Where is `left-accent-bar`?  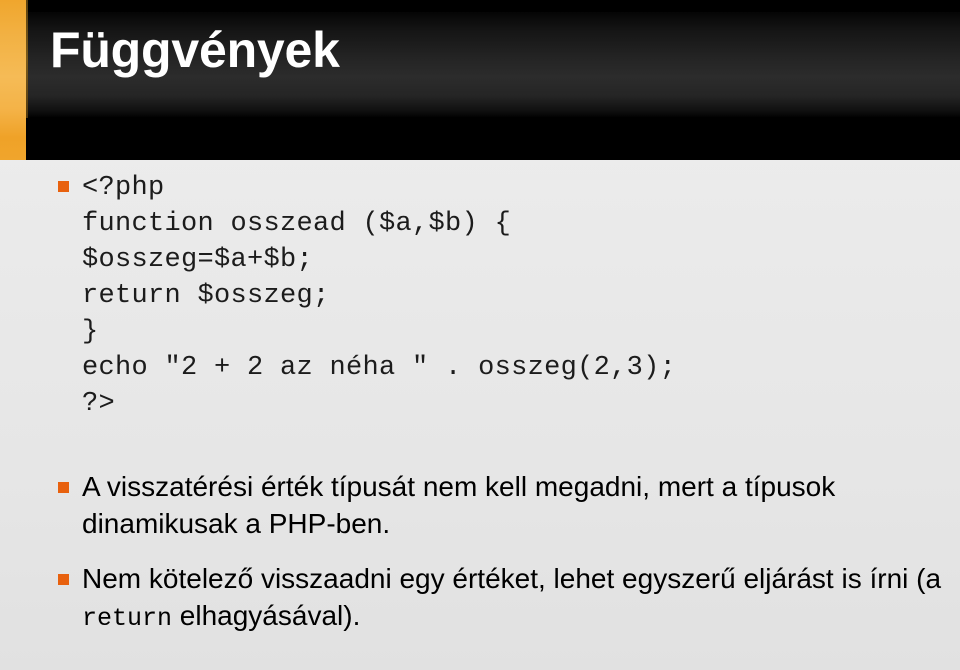
left-accent-bar is located at coordinates (13, 80).